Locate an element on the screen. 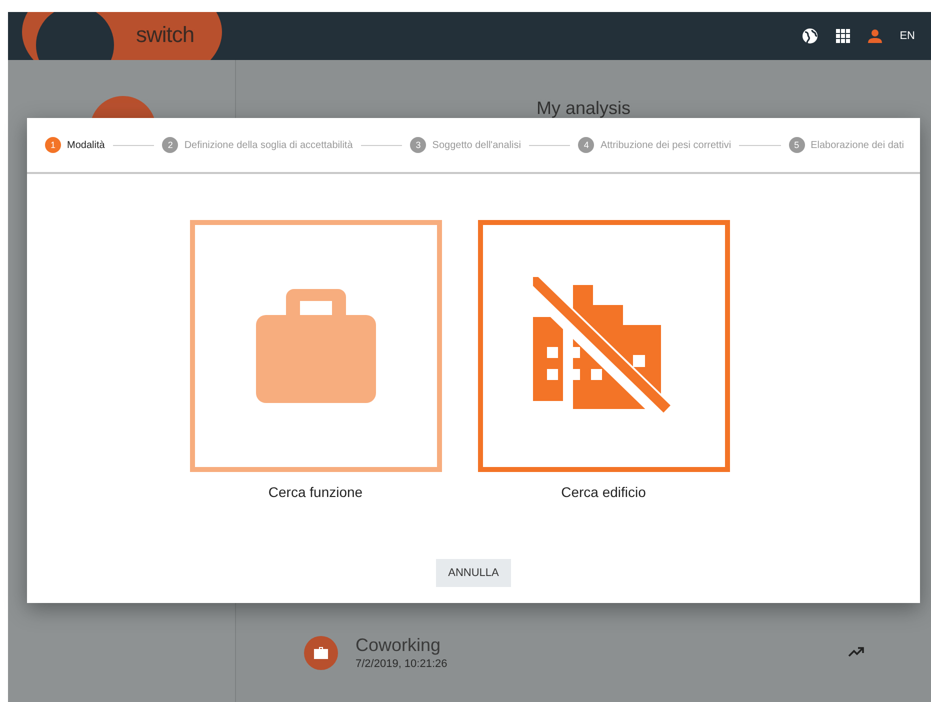 This screenshot has width=931, height=702. logo-text: switch is located at coordinates (165, 35).